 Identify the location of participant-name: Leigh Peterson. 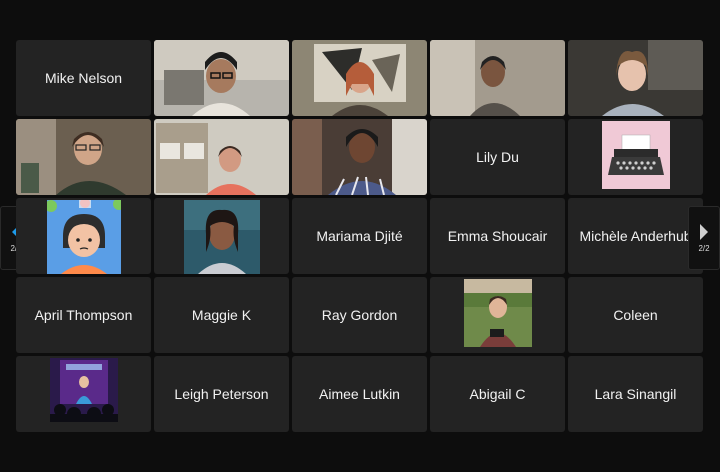
(221, 394).